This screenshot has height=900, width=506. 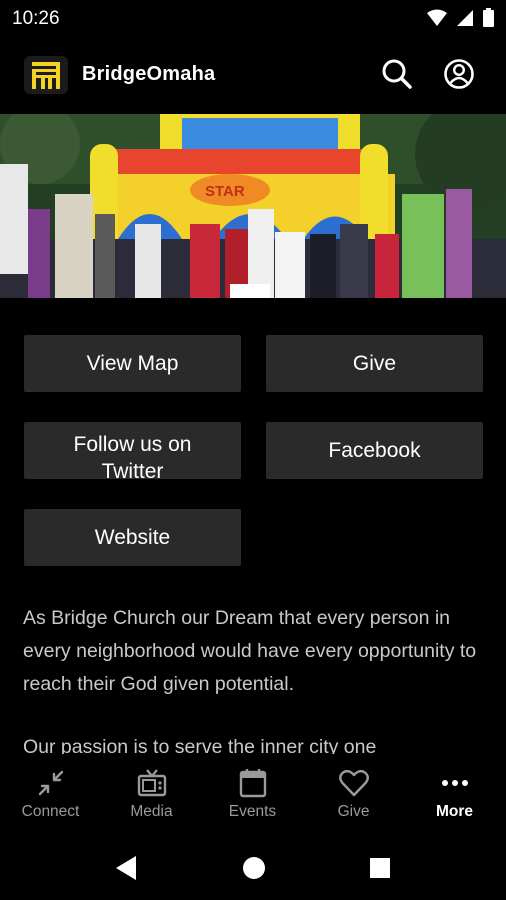 What do you see at coordinates (455, 783) in the screenshot?
I see `more-dots-icon` at bounding box center [455, 783].